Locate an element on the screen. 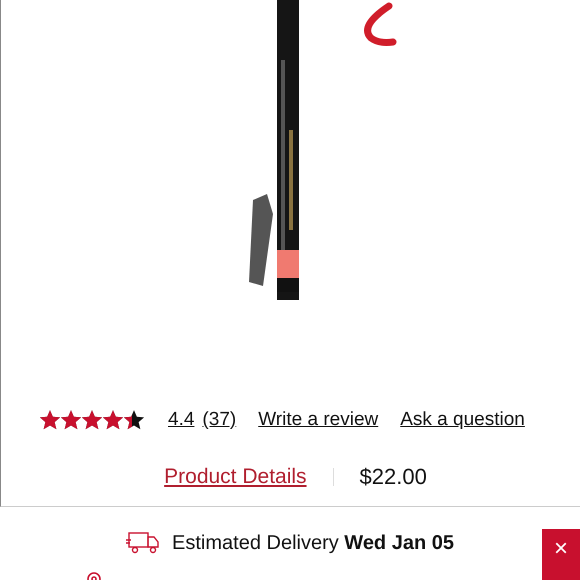 This screenshot has height=580, width=580. review-count-link: (37) is located at coordinates (219, 420).